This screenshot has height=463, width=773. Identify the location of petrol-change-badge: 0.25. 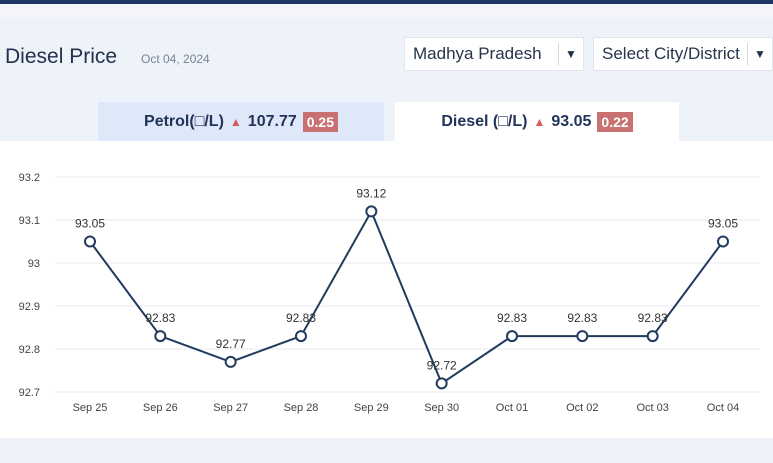
(320, 121).